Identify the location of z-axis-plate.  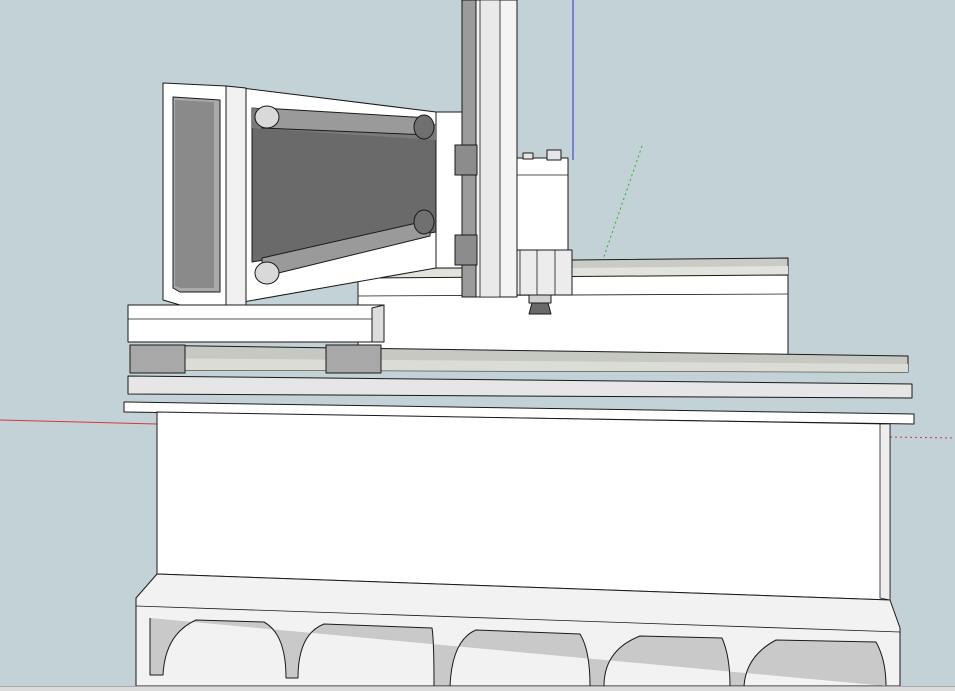
(476, 149).